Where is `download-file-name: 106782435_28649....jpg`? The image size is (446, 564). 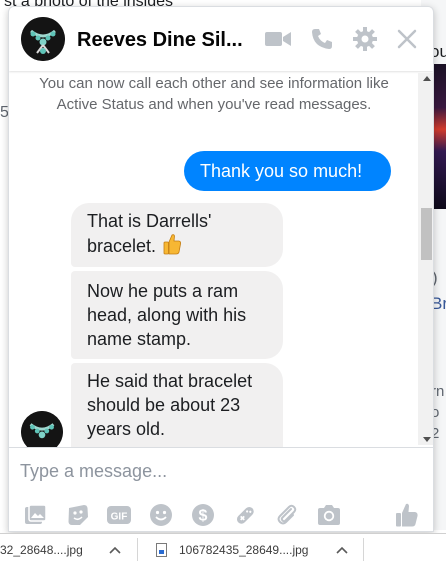
download-file-name: 106782435_28649....jpg is located at coordinates (244, 549).